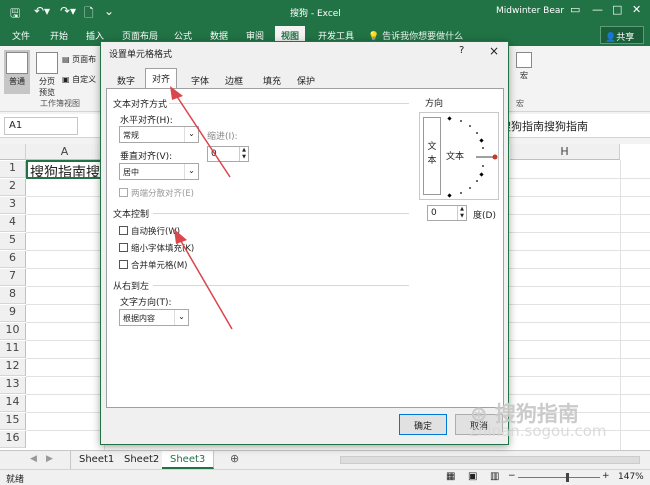 The width and height of the screenshot is (650, 485). What do you see at coordinates (200, 132) in the screenshot?
I see `annotation-arrow-tab` at bounding box center [200, 132].